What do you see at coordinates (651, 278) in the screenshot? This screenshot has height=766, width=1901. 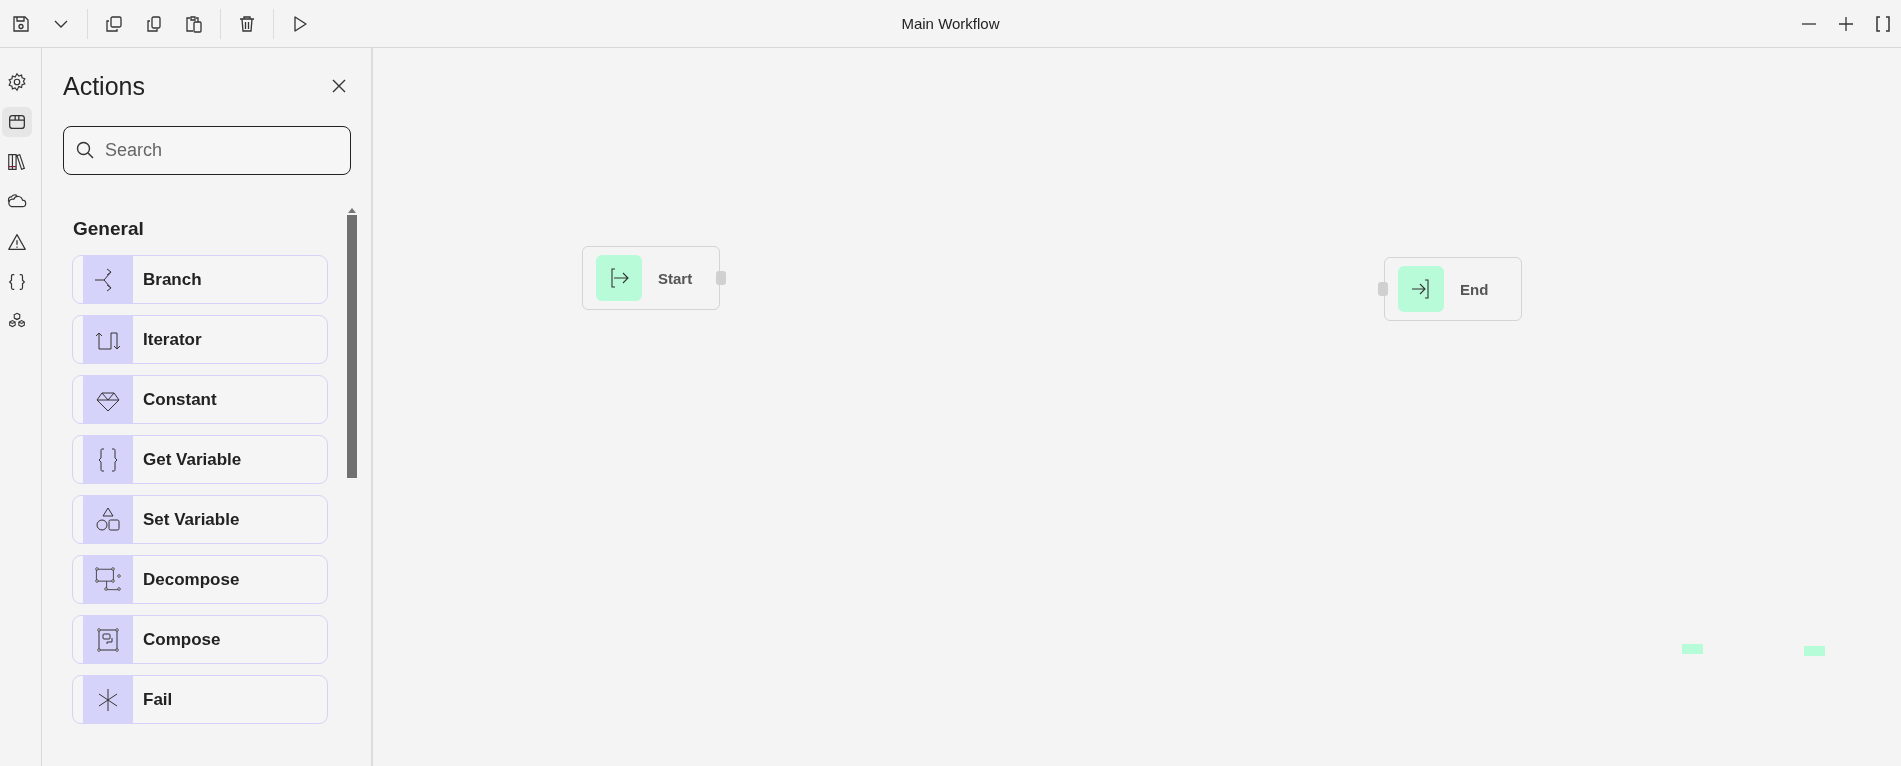 I see `workflow-node: Start` at bounding box center [651, 278].